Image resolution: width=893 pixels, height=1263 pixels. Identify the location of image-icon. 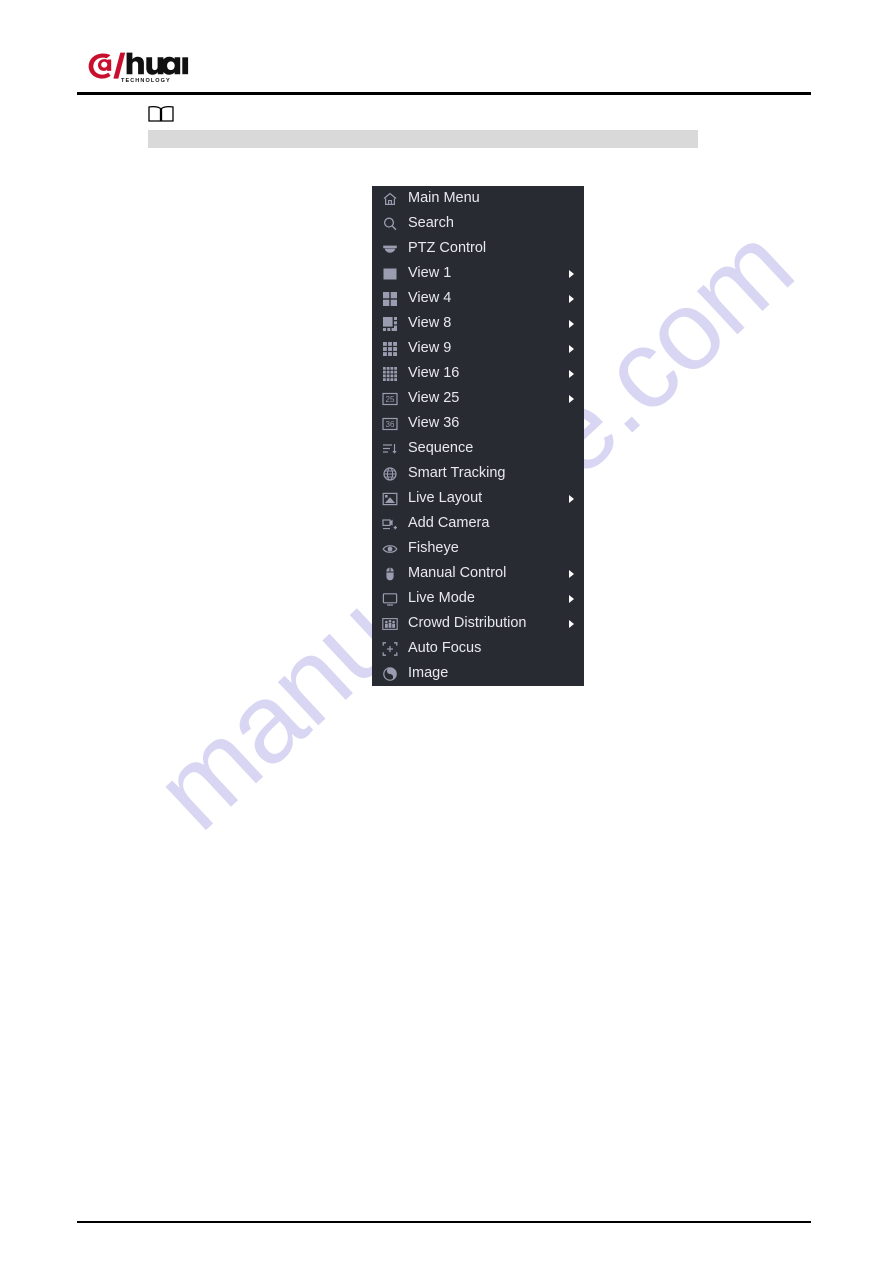
(390, 674).